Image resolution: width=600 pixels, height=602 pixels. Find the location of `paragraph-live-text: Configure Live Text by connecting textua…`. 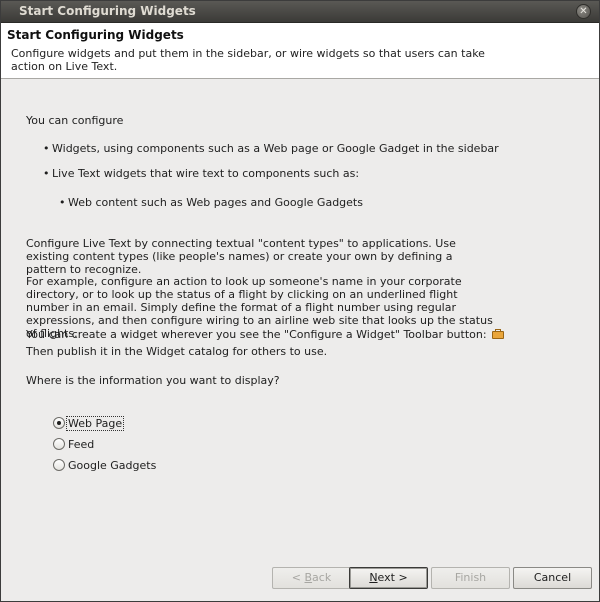

paragraph-live-text: Configure Live Text by connecting textua… is located at coordinates (241, 256).